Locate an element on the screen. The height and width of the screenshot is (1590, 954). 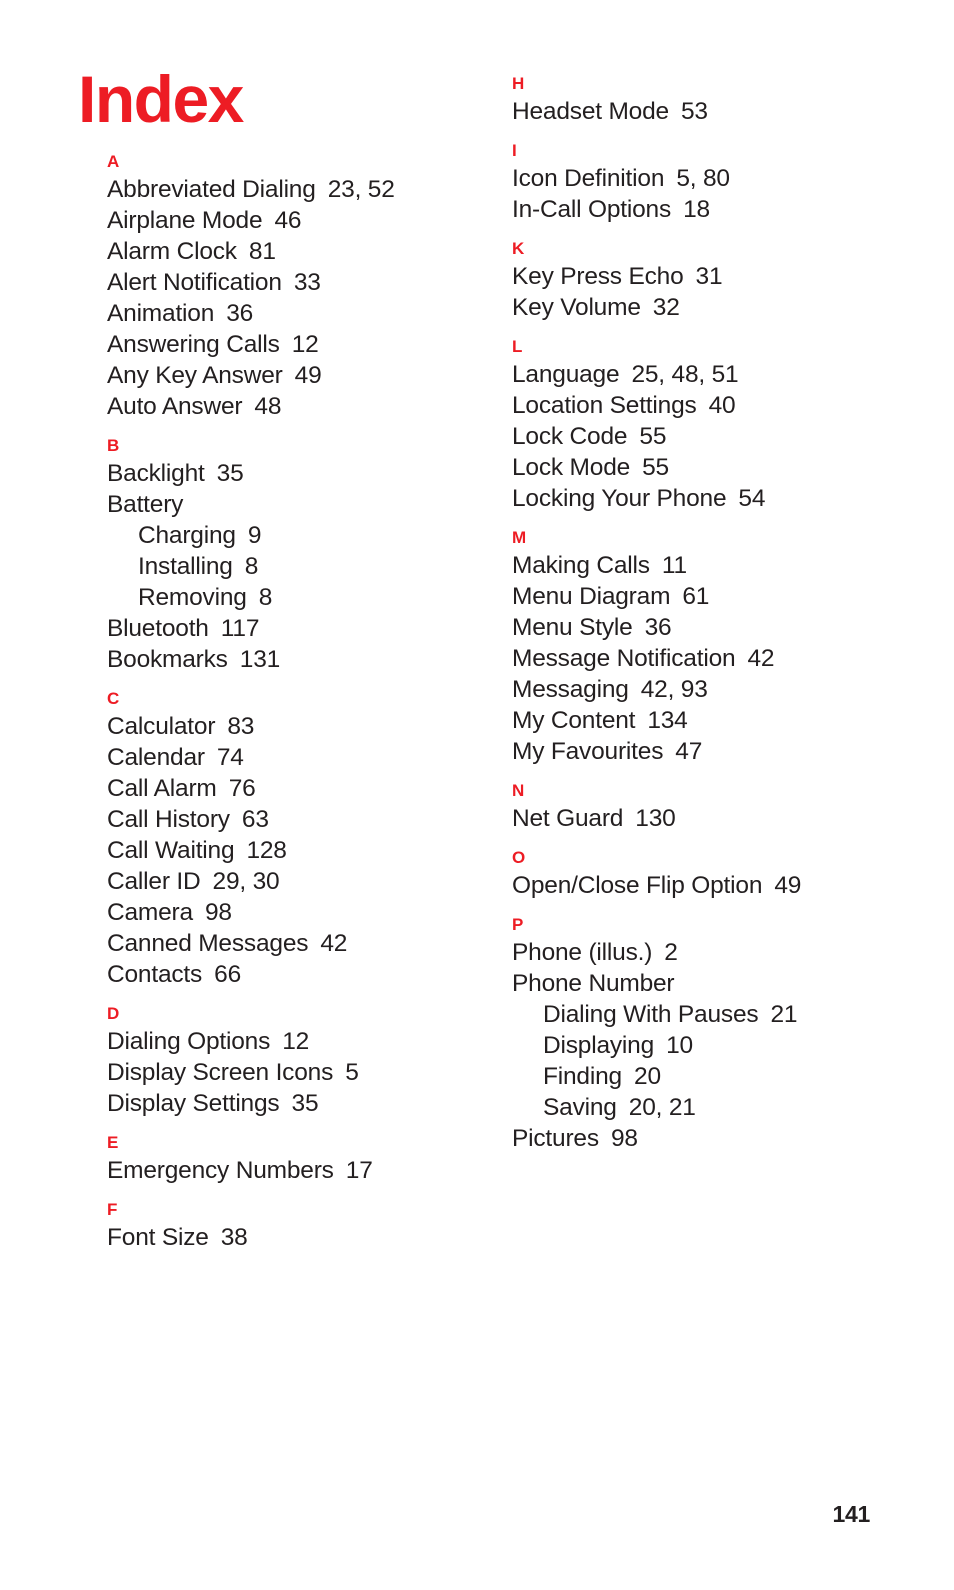
index-entry-pages: 12 is located at coordinates (290, 1041).